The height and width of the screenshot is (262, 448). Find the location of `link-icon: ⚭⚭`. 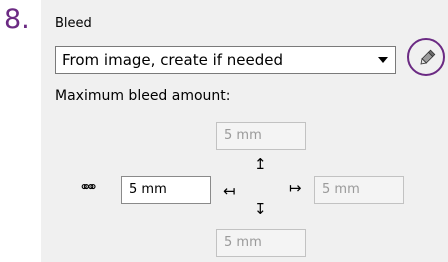

link-icon: ⚭⚭ is located at coordinates (88, 187).